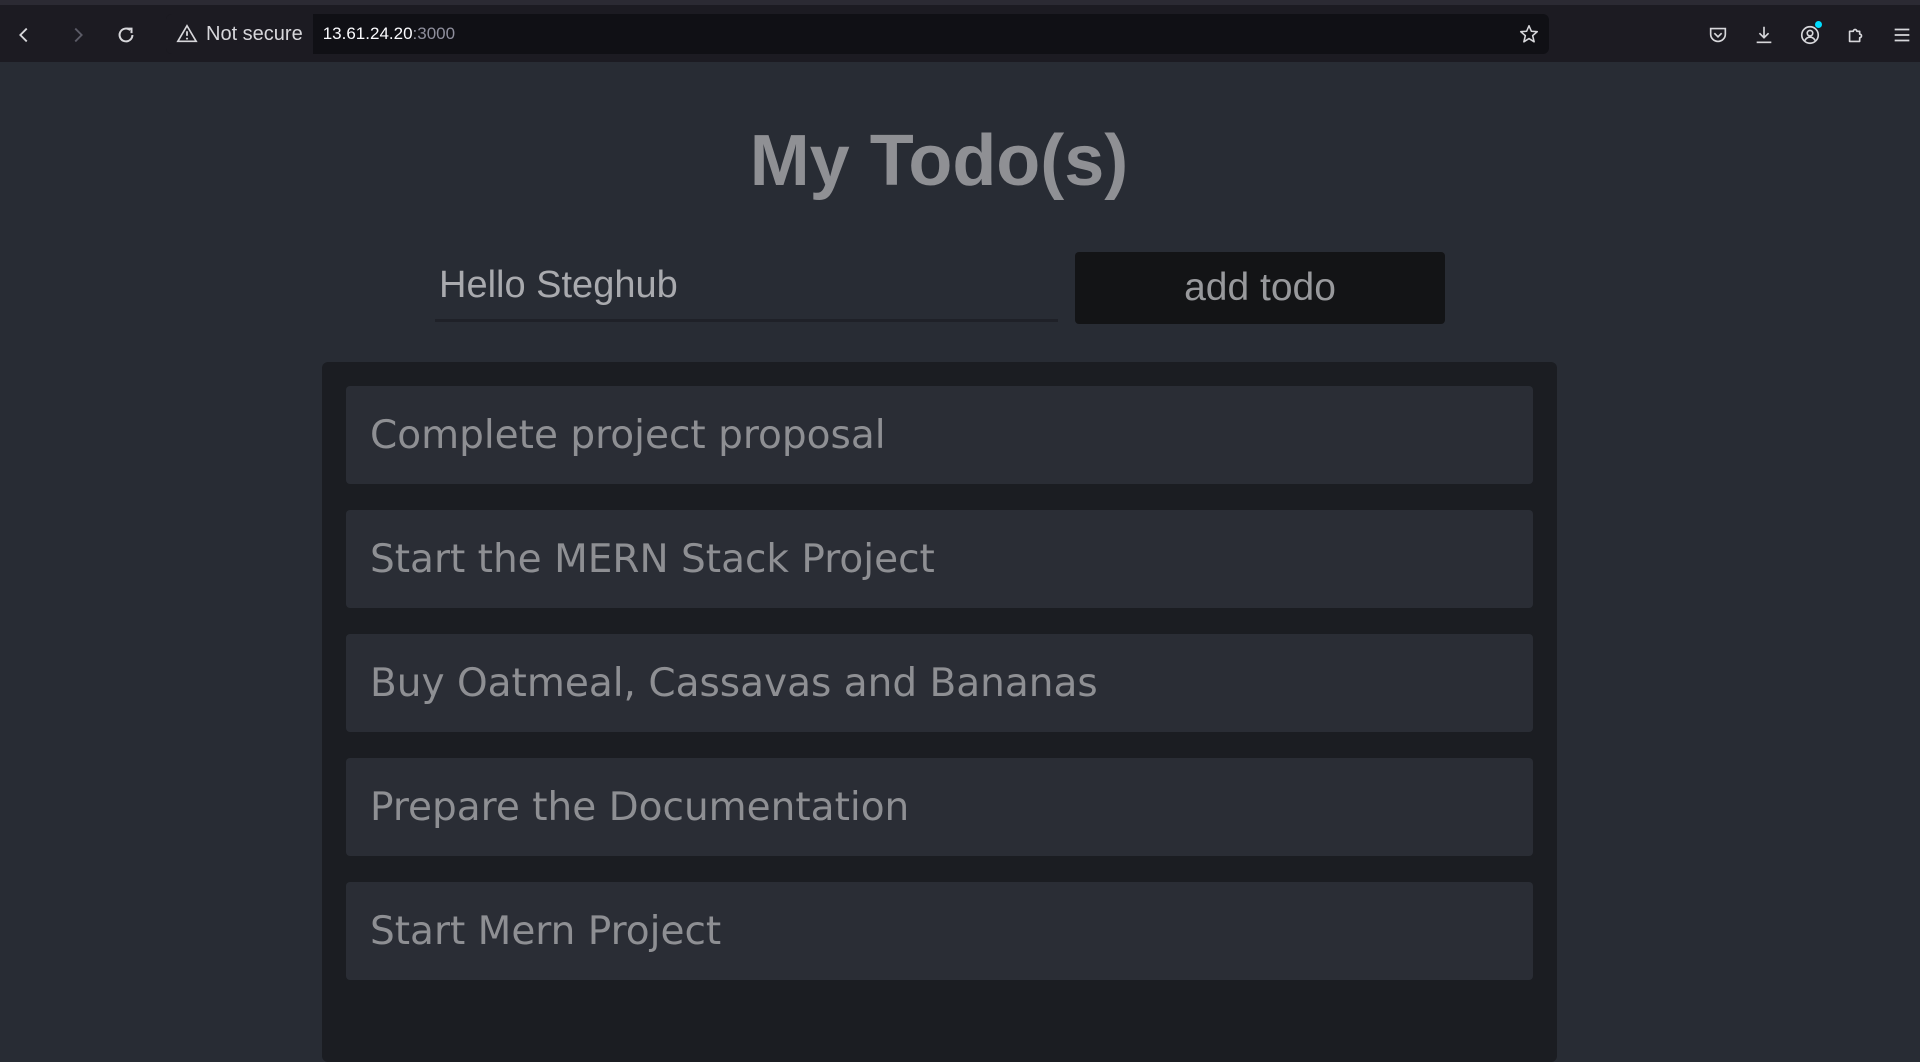  What do you see at coordinates (367, 33) in the screenshot?
I see `url-host: 13.61.24.20` at bounding box center [367, 33].